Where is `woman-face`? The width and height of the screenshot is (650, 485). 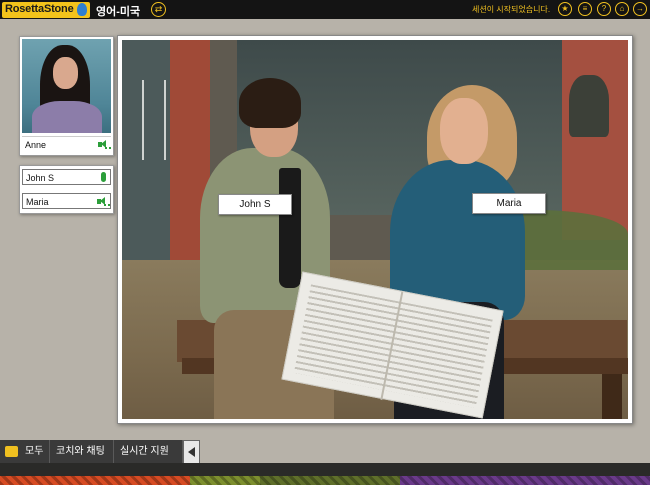
woman-face is located at coordinates (464, 131).